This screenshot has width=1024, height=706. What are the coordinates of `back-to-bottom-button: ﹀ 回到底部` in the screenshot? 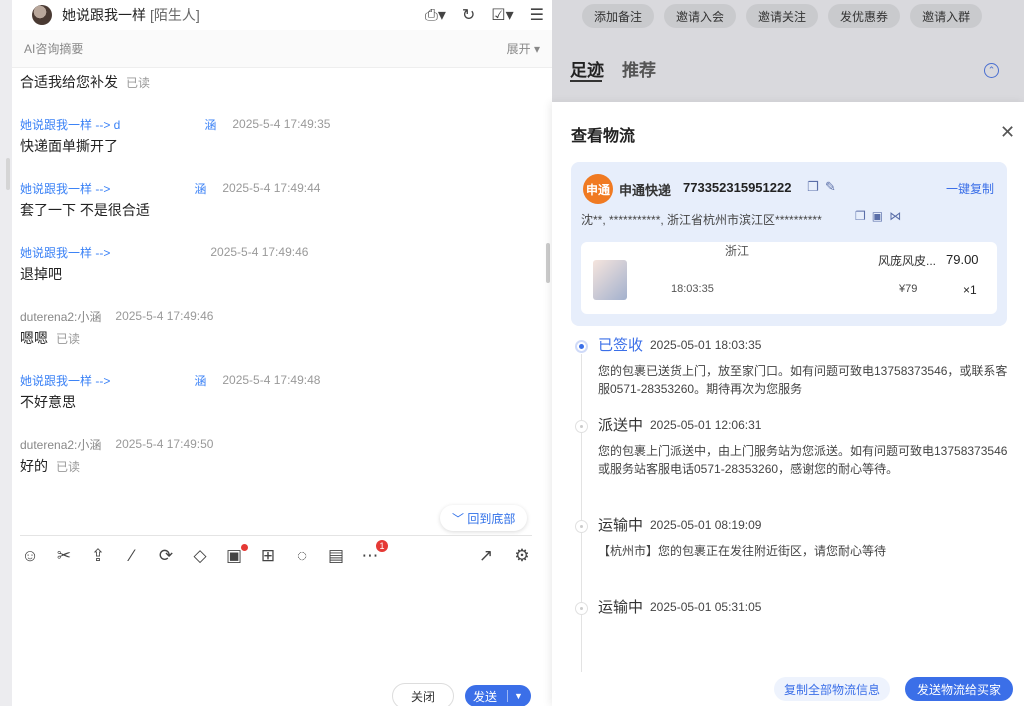 It's located at (484, 518).